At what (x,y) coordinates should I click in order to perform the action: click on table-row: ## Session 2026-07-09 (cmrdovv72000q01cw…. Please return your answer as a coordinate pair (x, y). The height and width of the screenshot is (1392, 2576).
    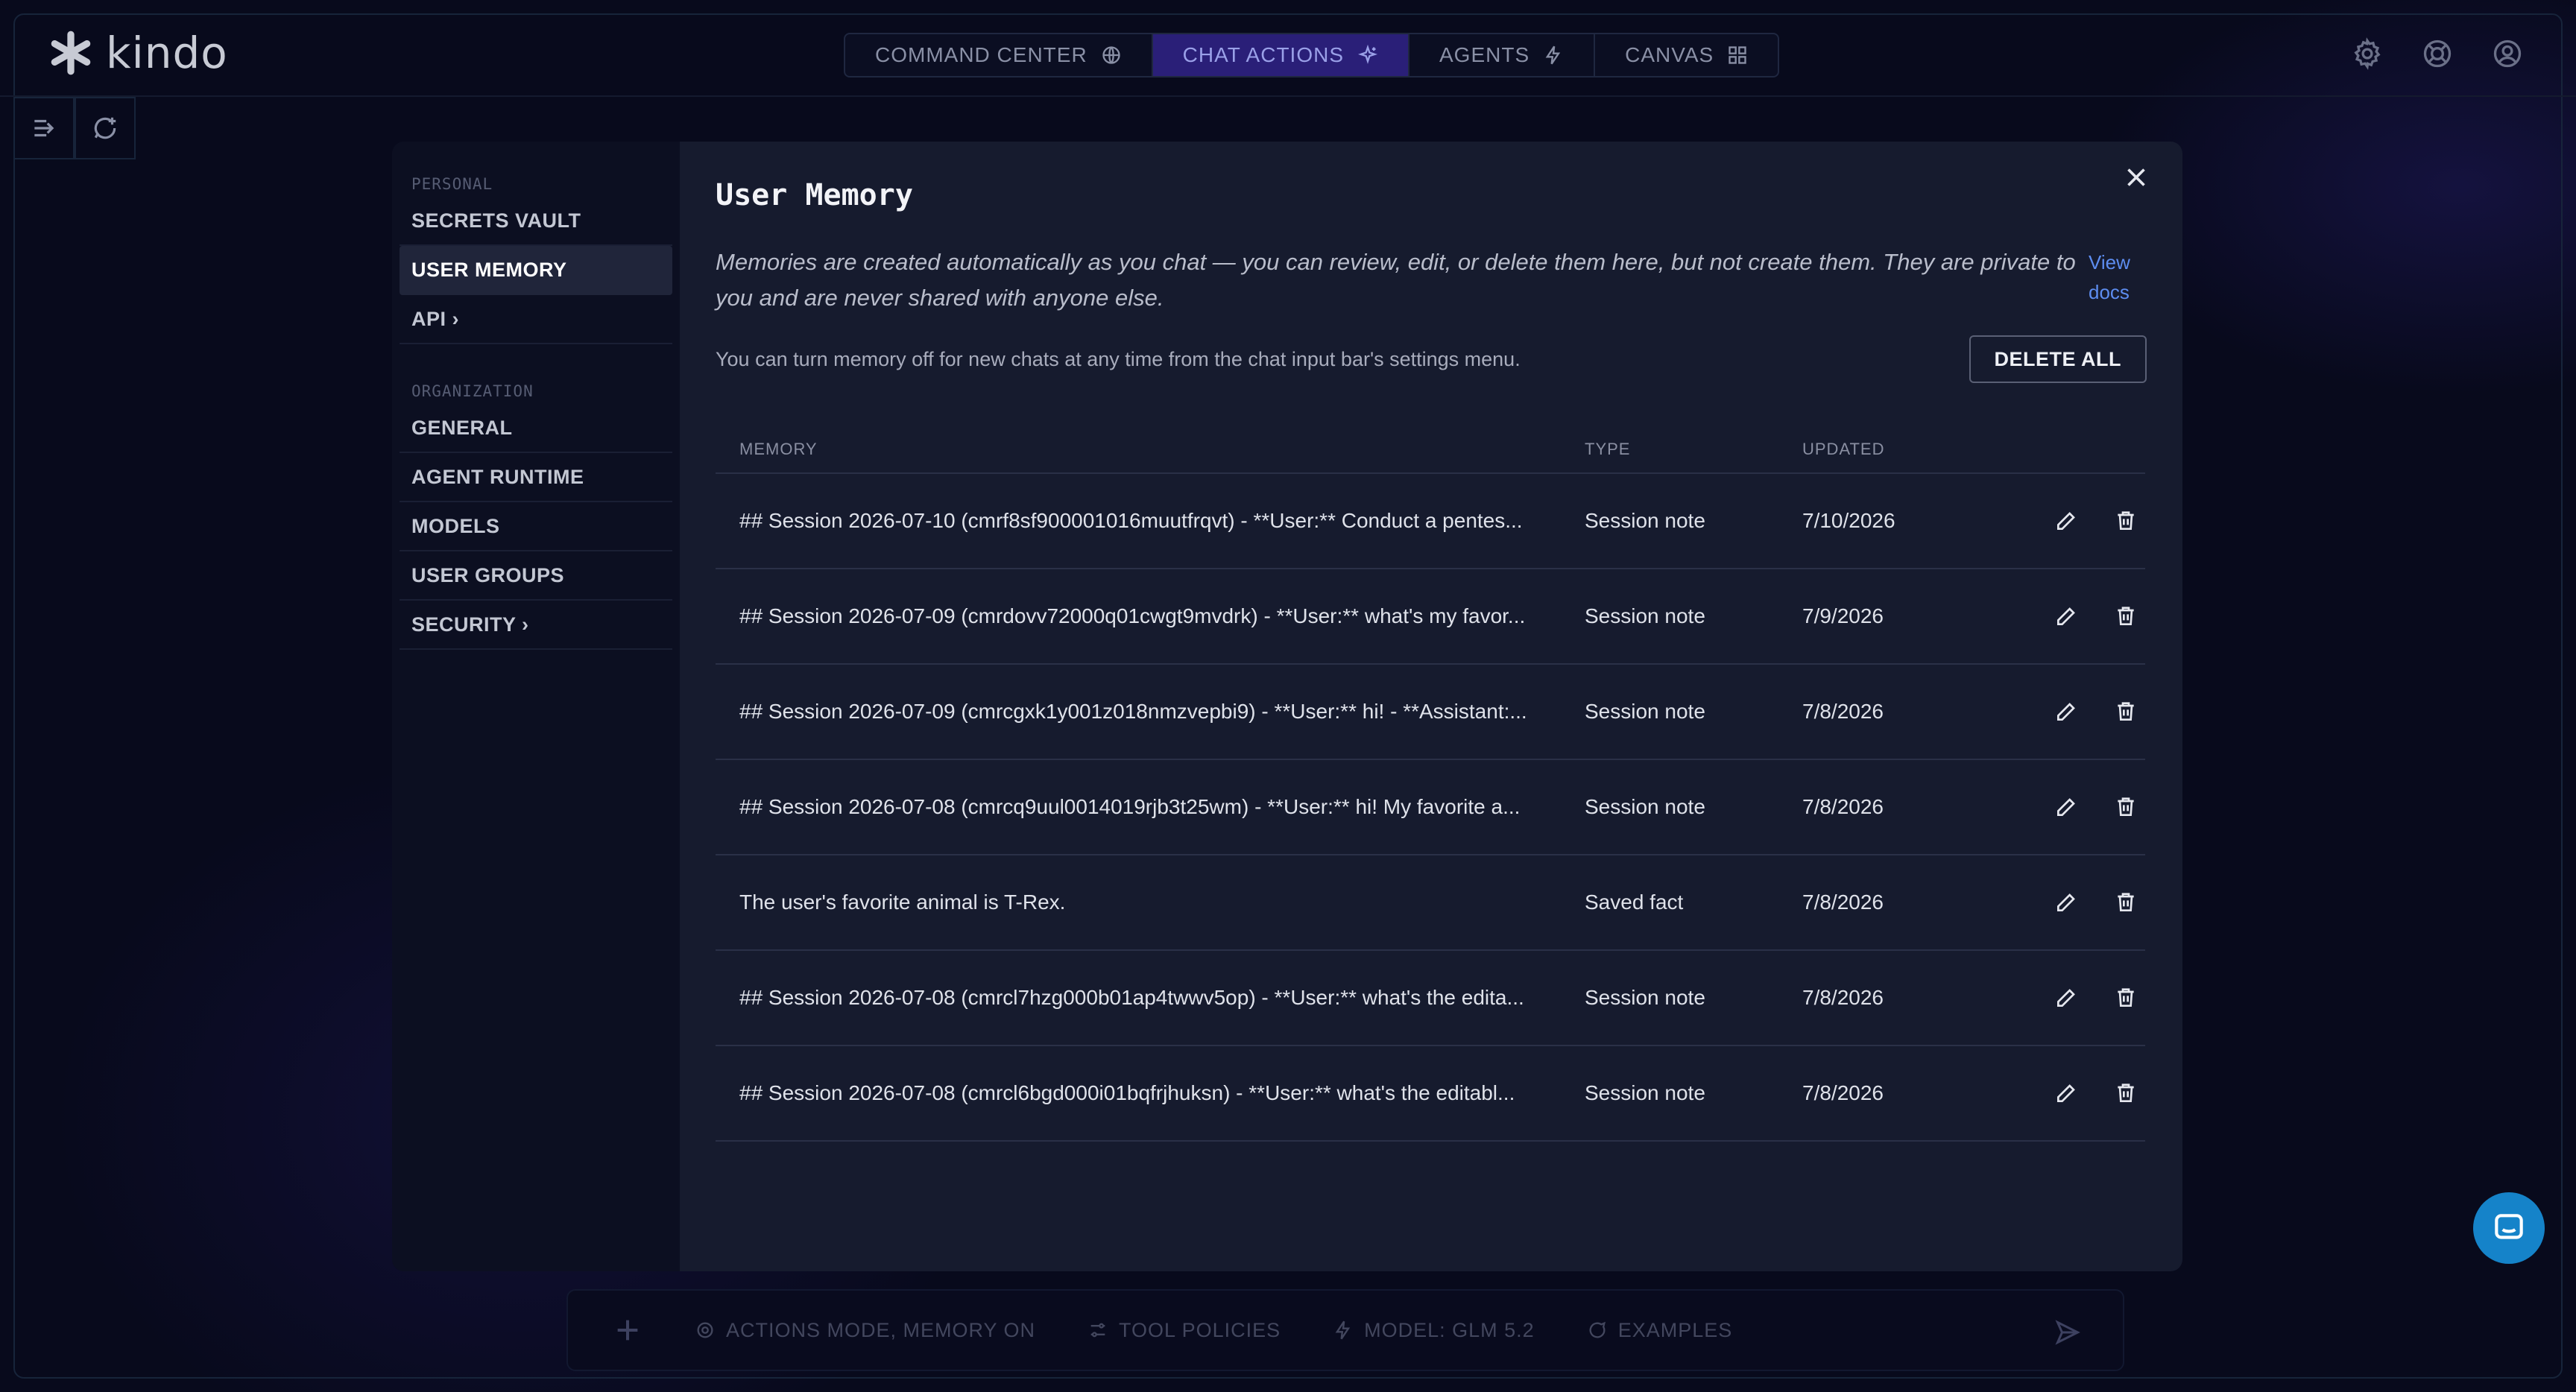
    Looking at the image, I should click on (1430, 617).